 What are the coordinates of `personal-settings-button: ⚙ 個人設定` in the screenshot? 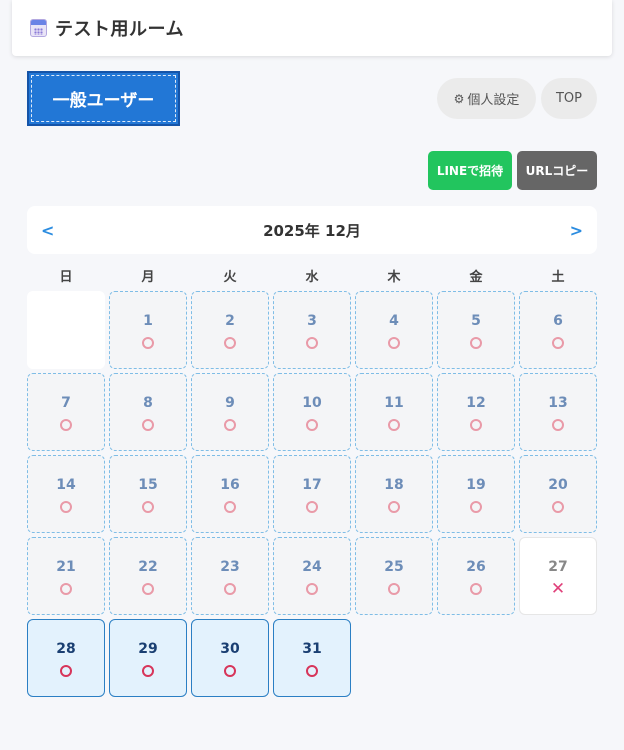 It's located at (486, 98).